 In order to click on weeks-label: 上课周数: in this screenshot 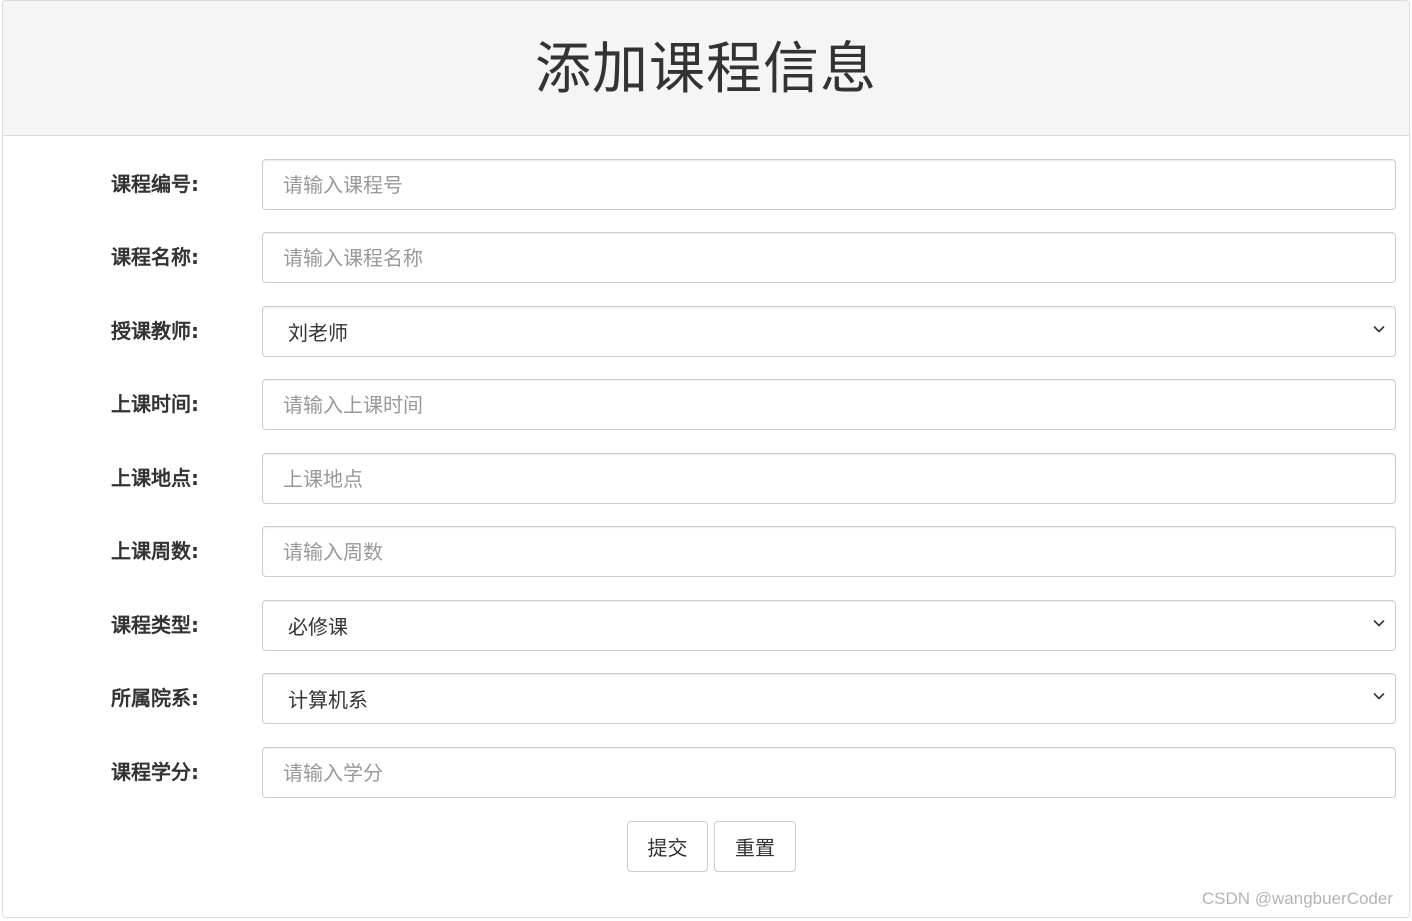, I will do `click(155, 551)`.